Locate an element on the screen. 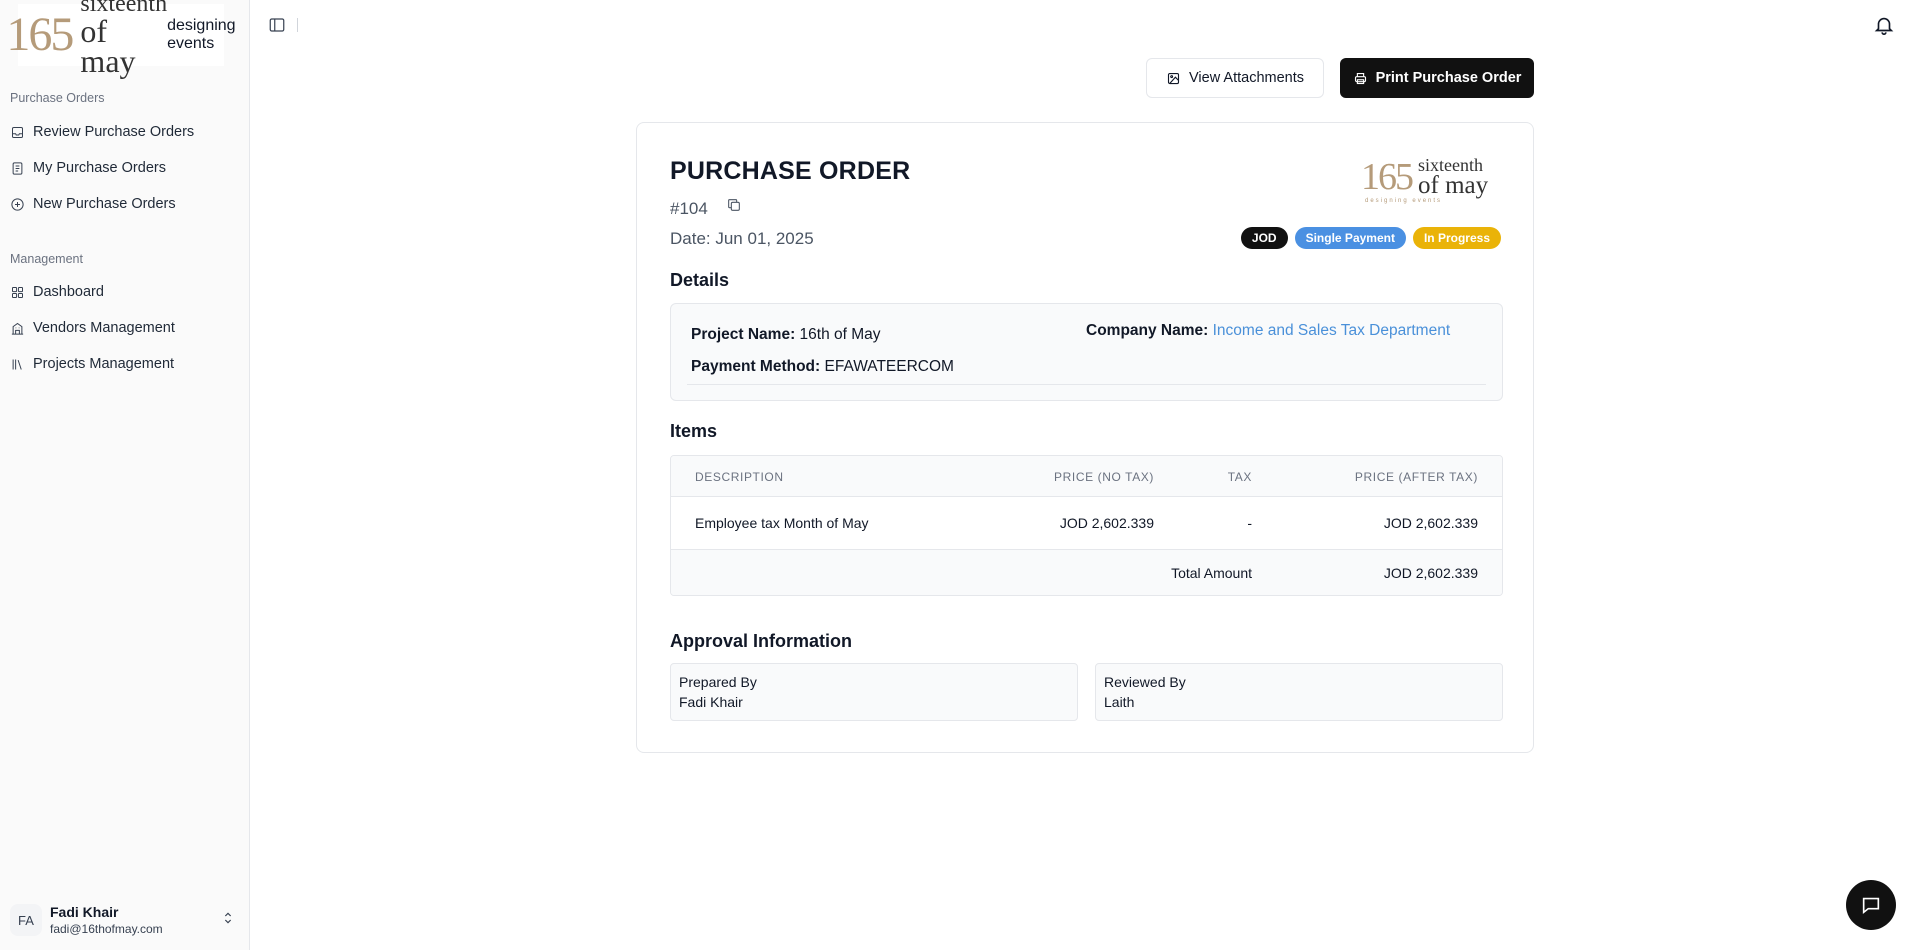 This screenshot has height=950, width=1914. reviewed-by-value: Laith is located at coordinates (1119, 702).